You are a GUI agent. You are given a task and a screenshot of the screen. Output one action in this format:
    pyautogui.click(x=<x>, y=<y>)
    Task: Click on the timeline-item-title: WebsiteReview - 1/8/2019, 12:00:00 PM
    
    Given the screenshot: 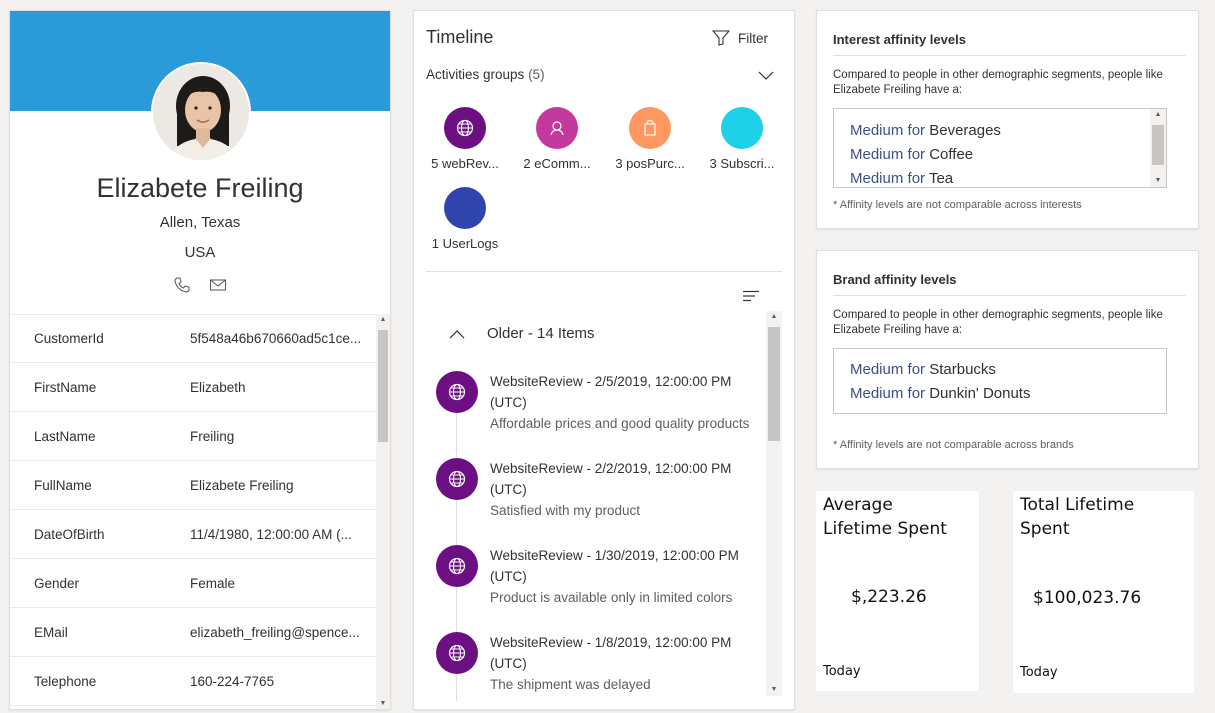 What is the action you would take?
    pyautogui.click(x=611, y=642)
    